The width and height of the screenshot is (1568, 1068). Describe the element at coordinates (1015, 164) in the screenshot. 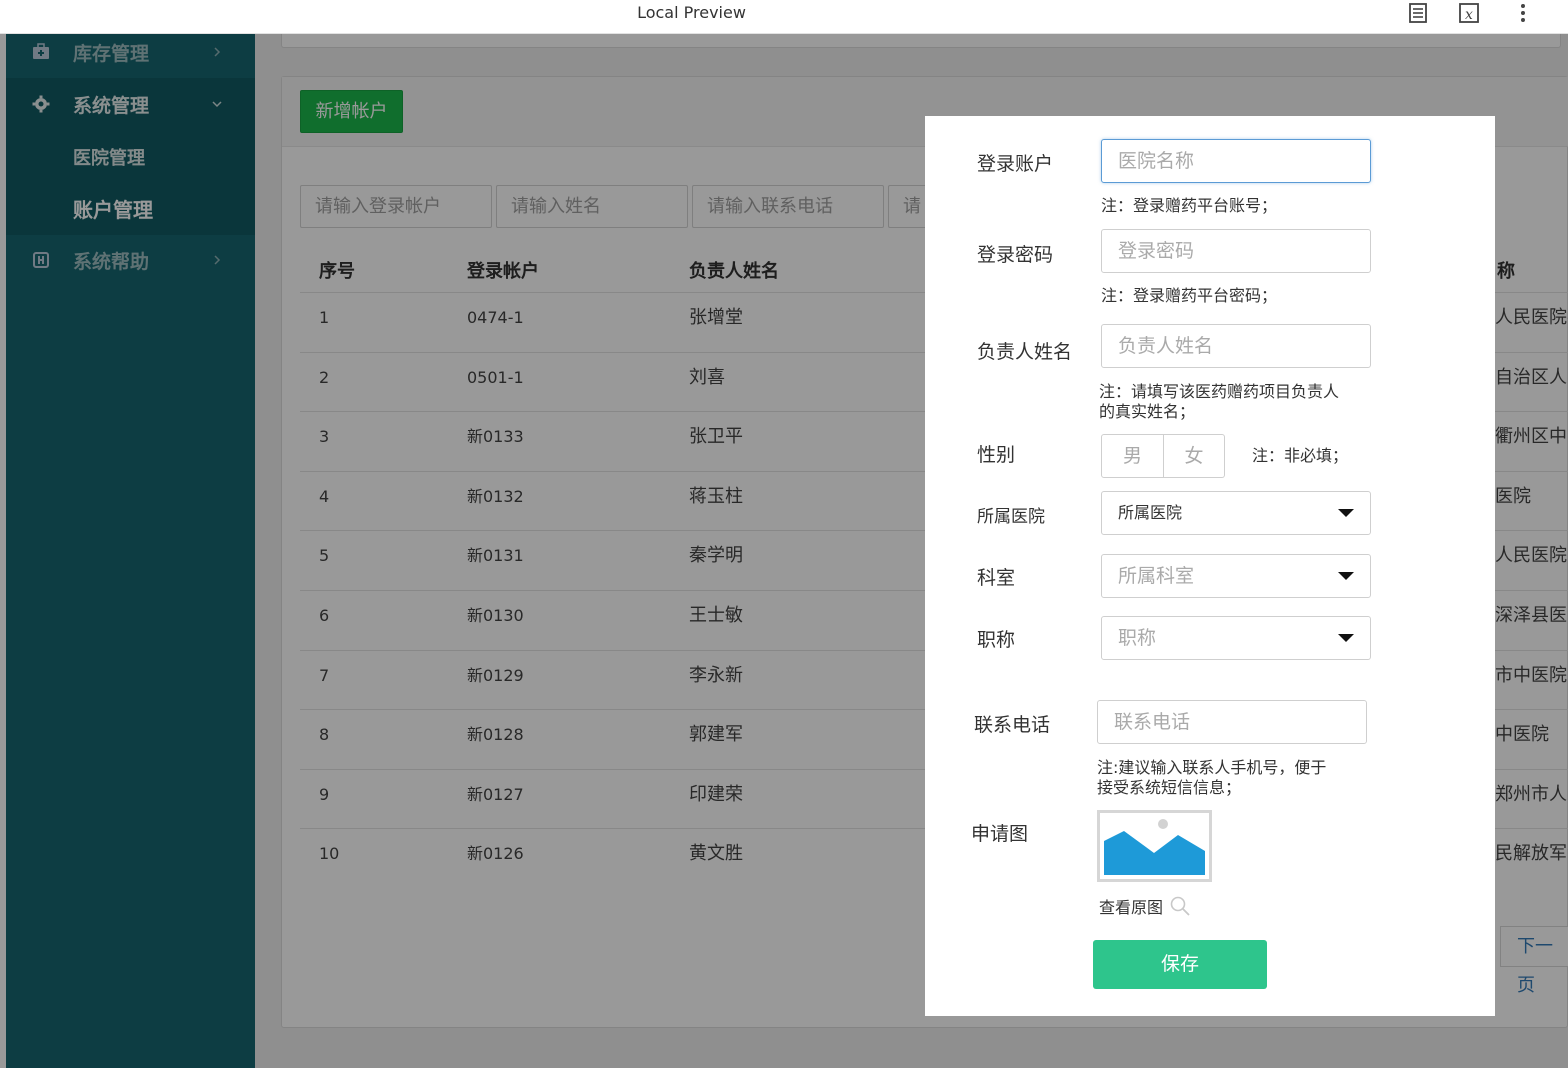

I see `login-account-label: 登录账户` at that location.